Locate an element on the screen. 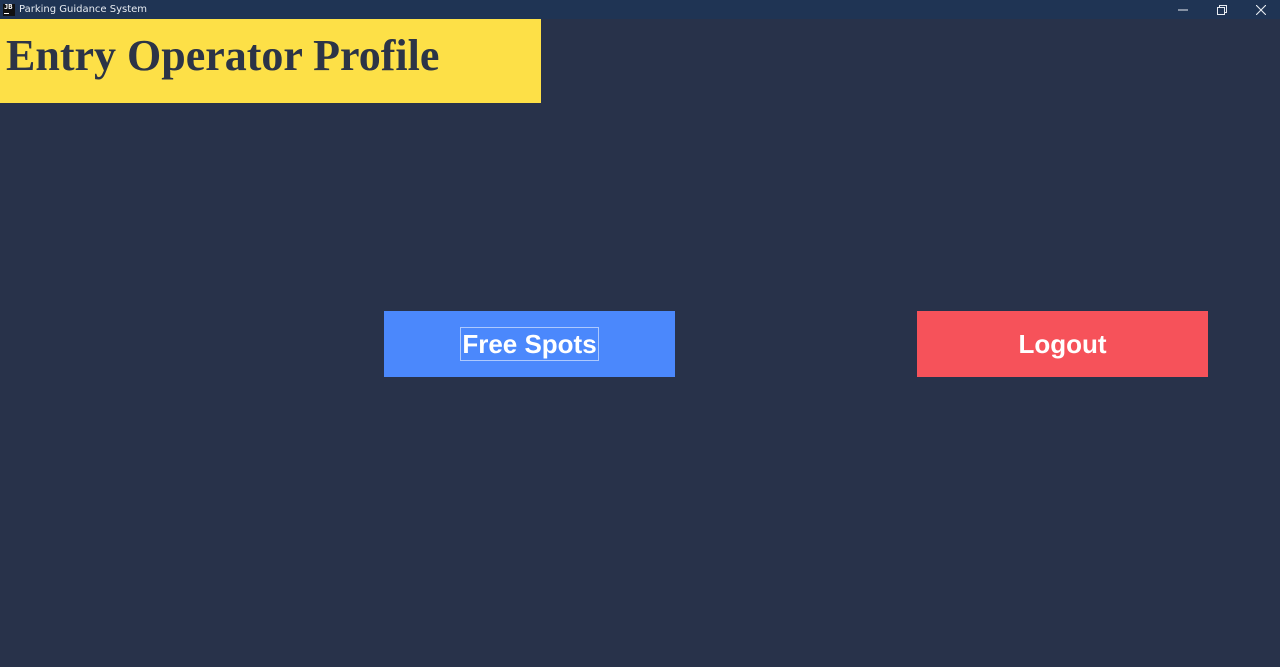 This screenshot has width=1280, height=667. logout-label: Logout is located at coordinates (1062, 343).